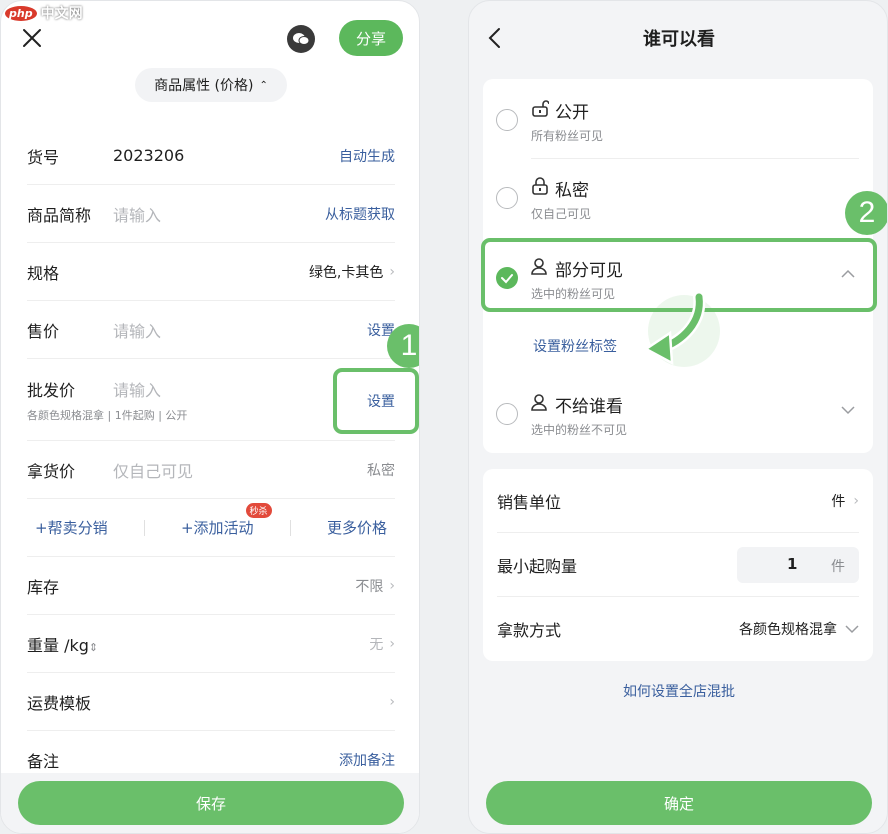 Image resolution: width=888 pixels, height=834 pixels. What do you see at coordinates (540, 108) in the screenshot?
I see `unlock-icon` at bounding box center [540, 108].